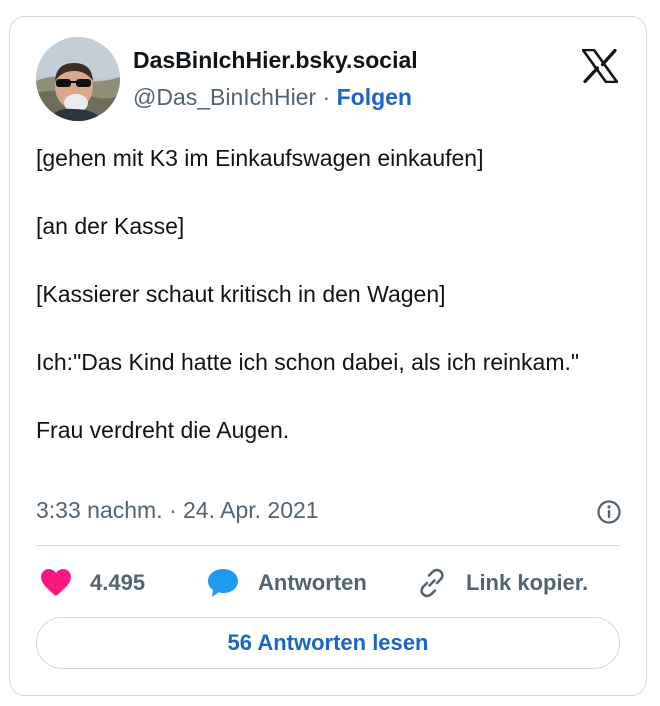 This screenshot has width=660, height=706. Describe the element at coordinates (118, 582) in the screenshot. I see `like-count: 4.495` at that location.